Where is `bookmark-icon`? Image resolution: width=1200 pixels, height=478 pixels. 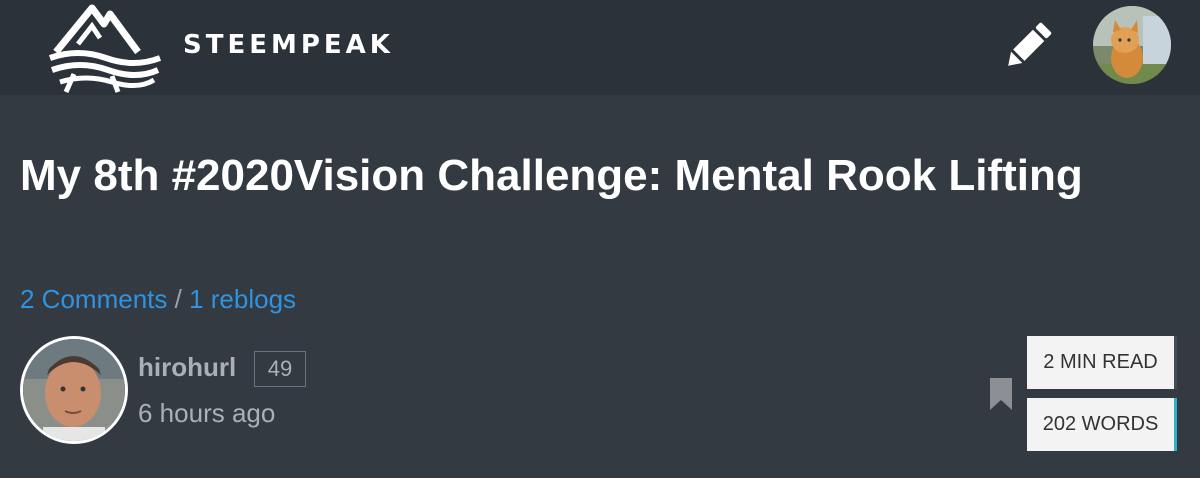 bookmark-icon is located at coordinates (1001, 394).